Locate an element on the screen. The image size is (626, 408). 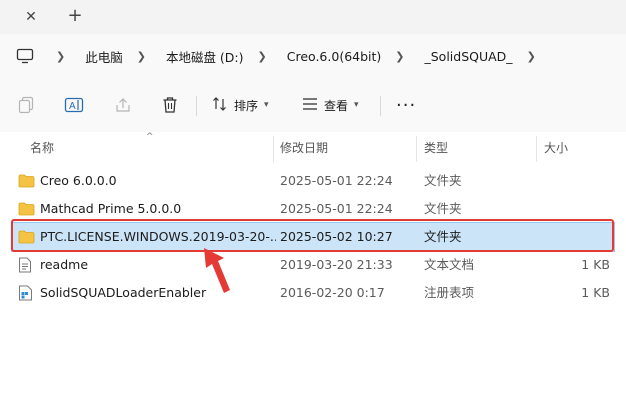
file-name: SolidSQUADLoaderEnabler is located at coordinates (123, 292).